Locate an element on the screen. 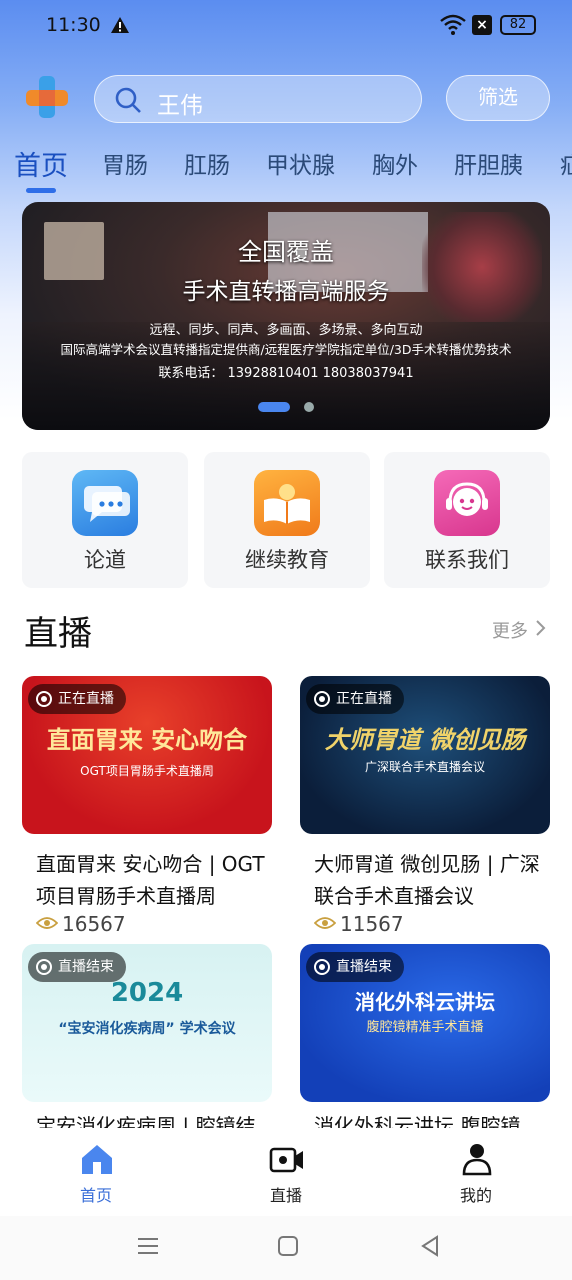 The width and height of the screenshot is (572, 1280). app-logo-cross-icon is located at coordinates (47, 97).